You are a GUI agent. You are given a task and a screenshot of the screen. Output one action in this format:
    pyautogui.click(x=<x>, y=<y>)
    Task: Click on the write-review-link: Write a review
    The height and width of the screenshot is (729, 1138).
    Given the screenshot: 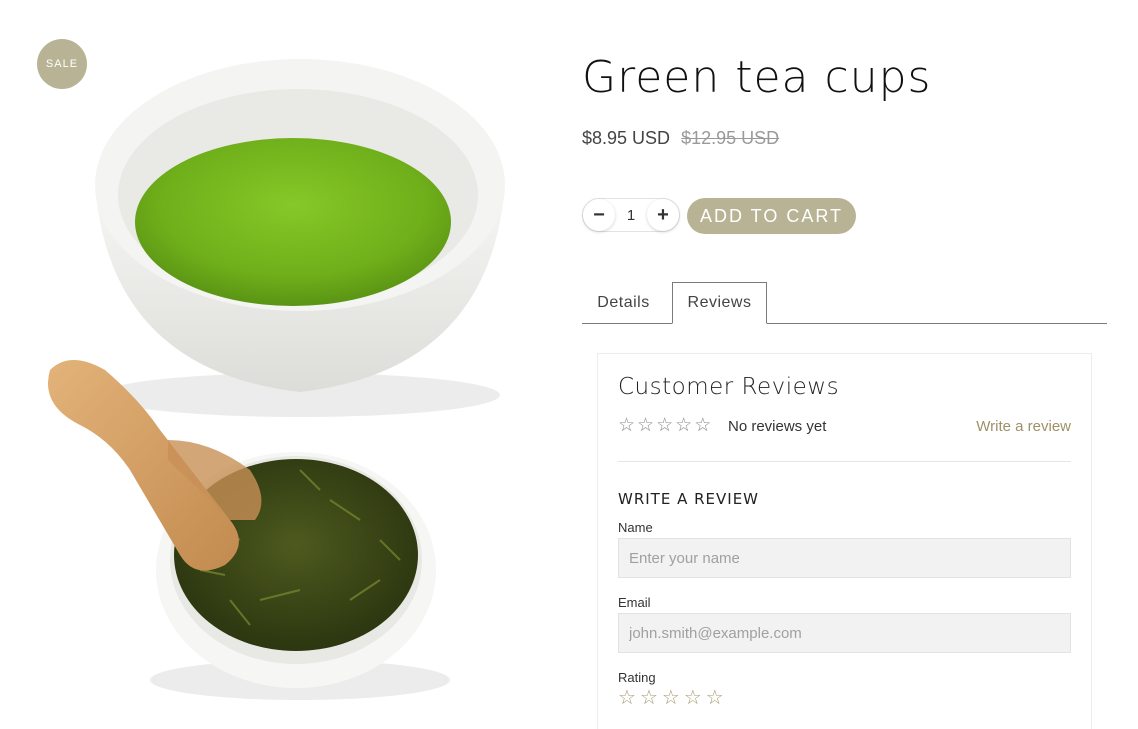 What is the action you would take?
    pyautogui.click(x=1023, y=426)
    